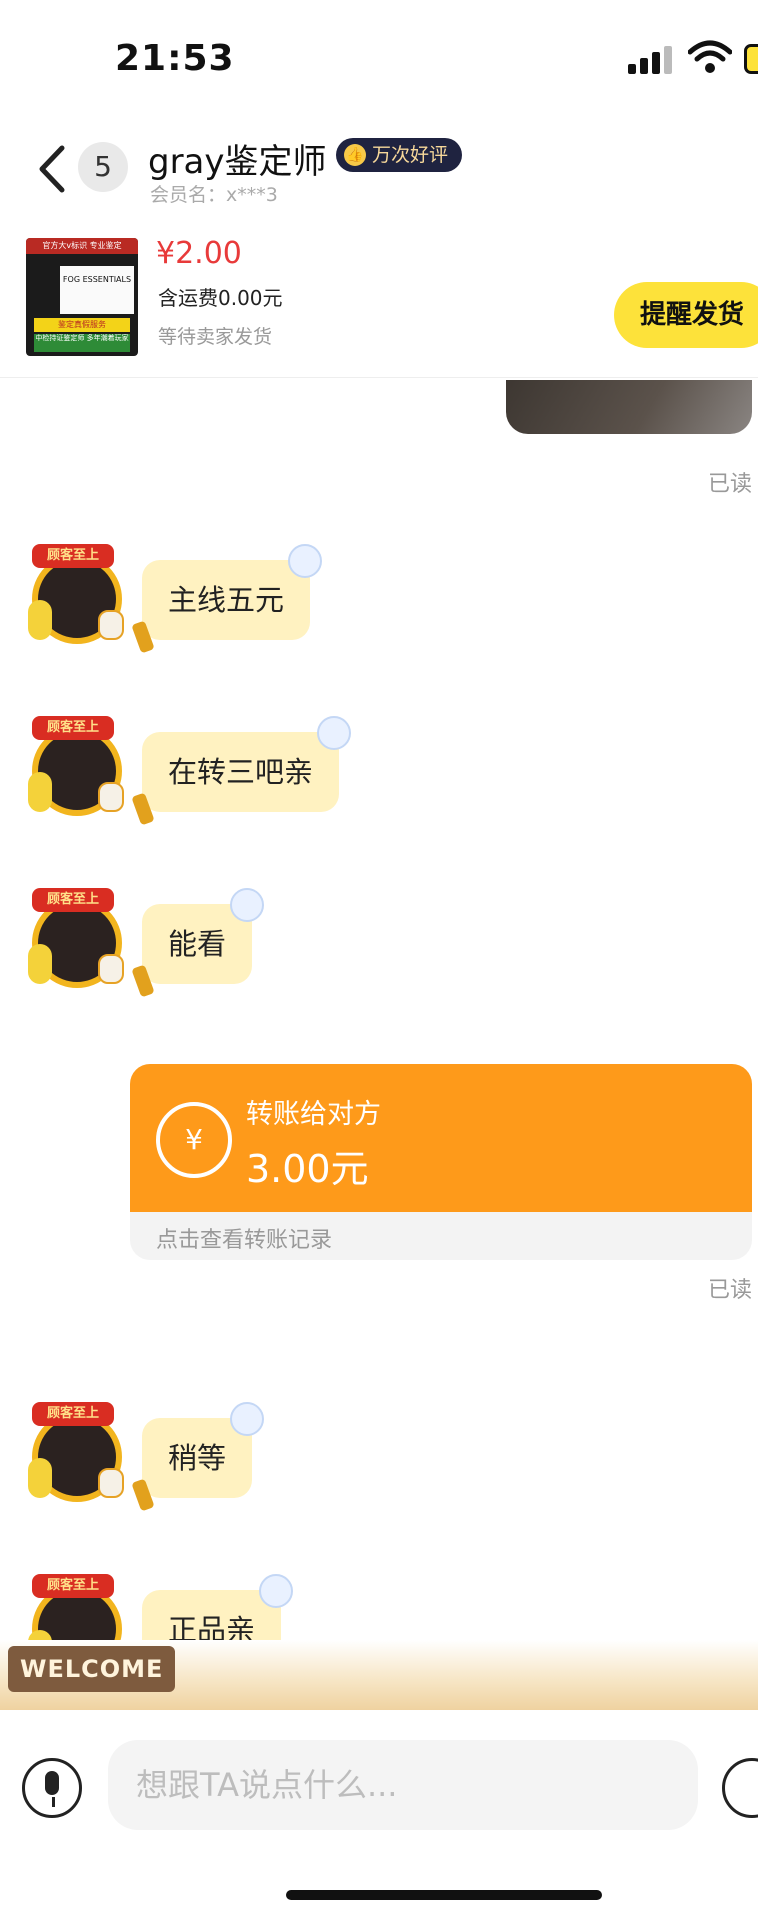 The height and width of the screenshot is (1920, 758). What do you see at coordinates (410, 155) in the screenshot?
I see `rating-badge-label: 万次好评` at bounding box center [410, 155].